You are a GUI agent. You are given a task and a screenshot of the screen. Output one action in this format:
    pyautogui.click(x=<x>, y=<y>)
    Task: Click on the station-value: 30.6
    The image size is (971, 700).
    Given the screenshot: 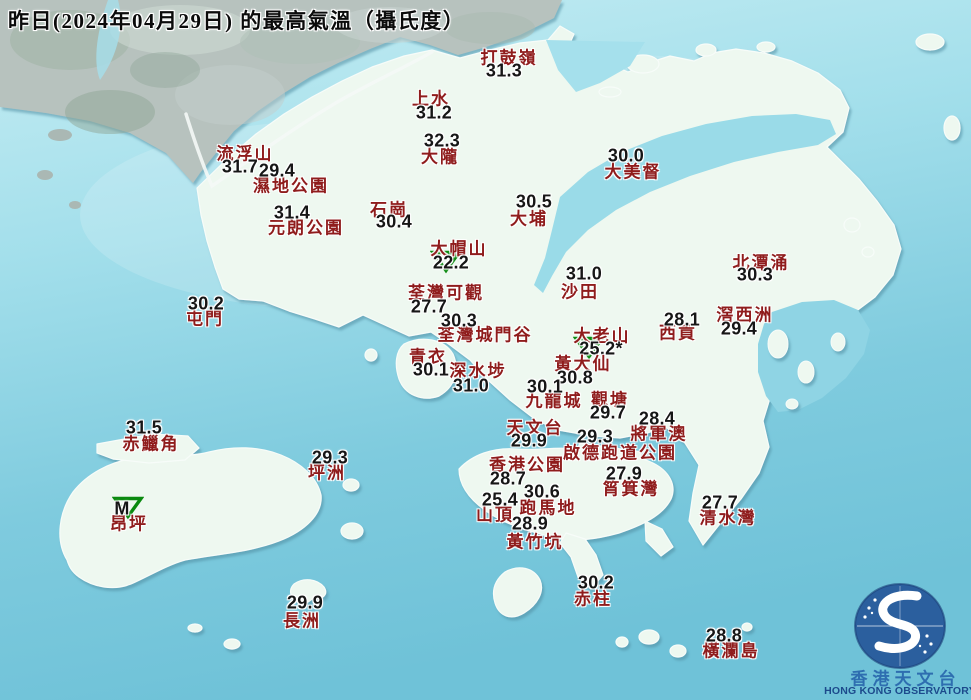 What is the action you would take?
    pyautogui.click(x=542, y=491)
    